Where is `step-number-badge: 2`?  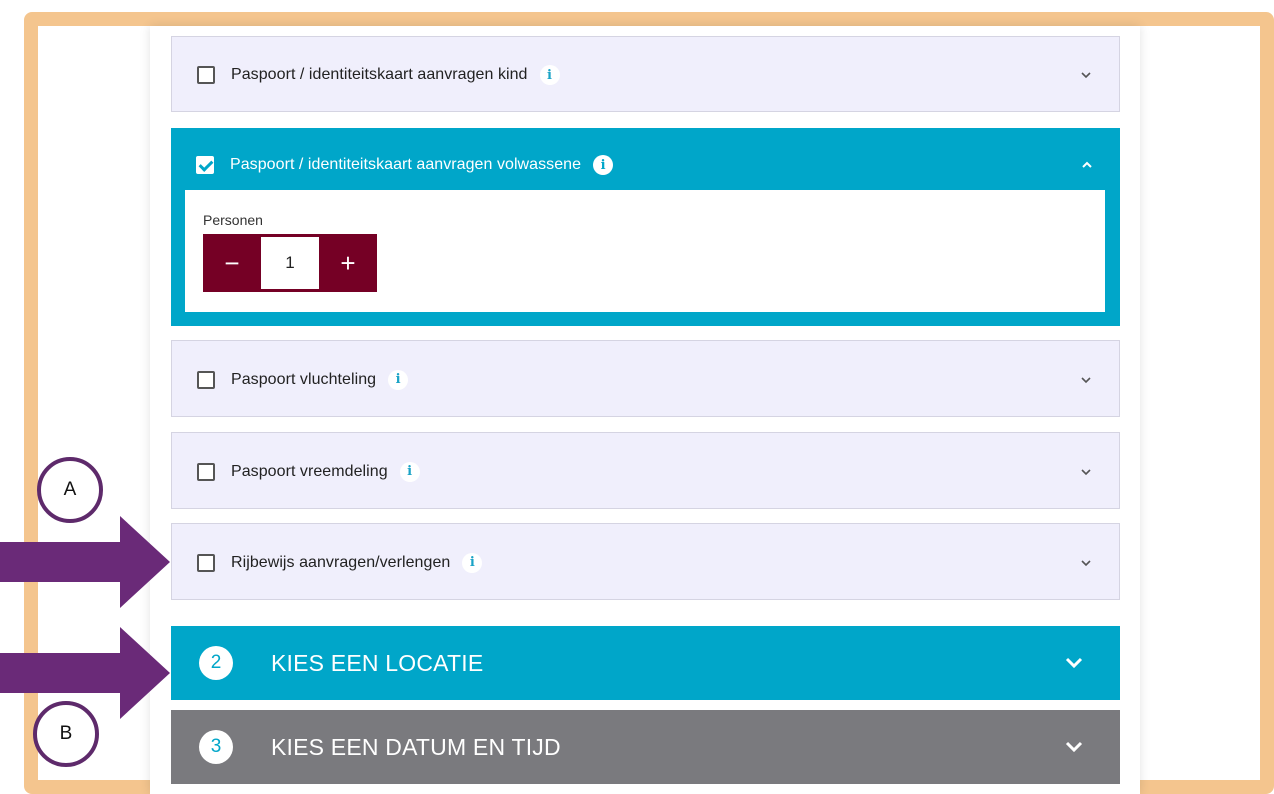
step-number-badge: 2 is located at coordinates (216, 663).